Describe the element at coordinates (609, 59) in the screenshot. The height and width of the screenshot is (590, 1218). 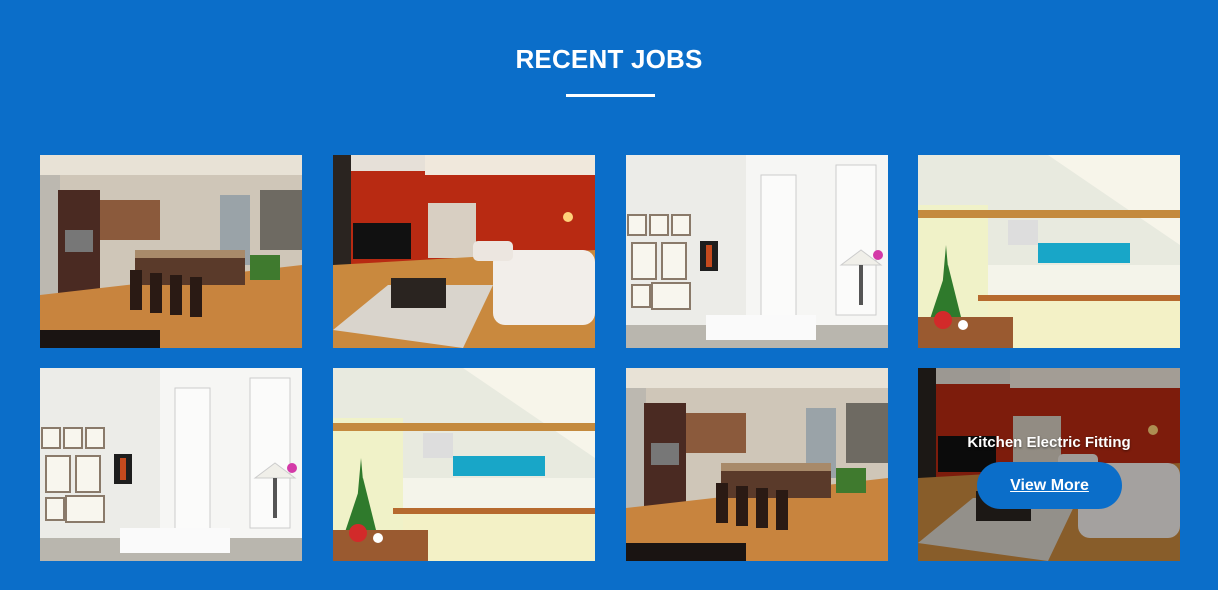
I see `section-title: RECENT JOBS` at that location.